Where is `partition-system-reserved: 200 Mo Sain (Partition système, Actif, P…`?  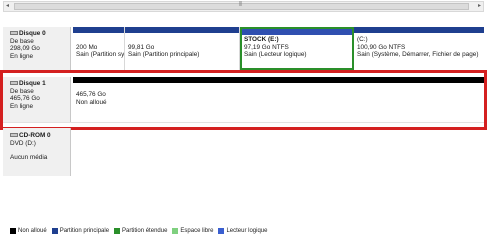
partition-system-reserved: 200 Mo Sain (Partition système, Actif, P… is located at coordinates (99, 48).